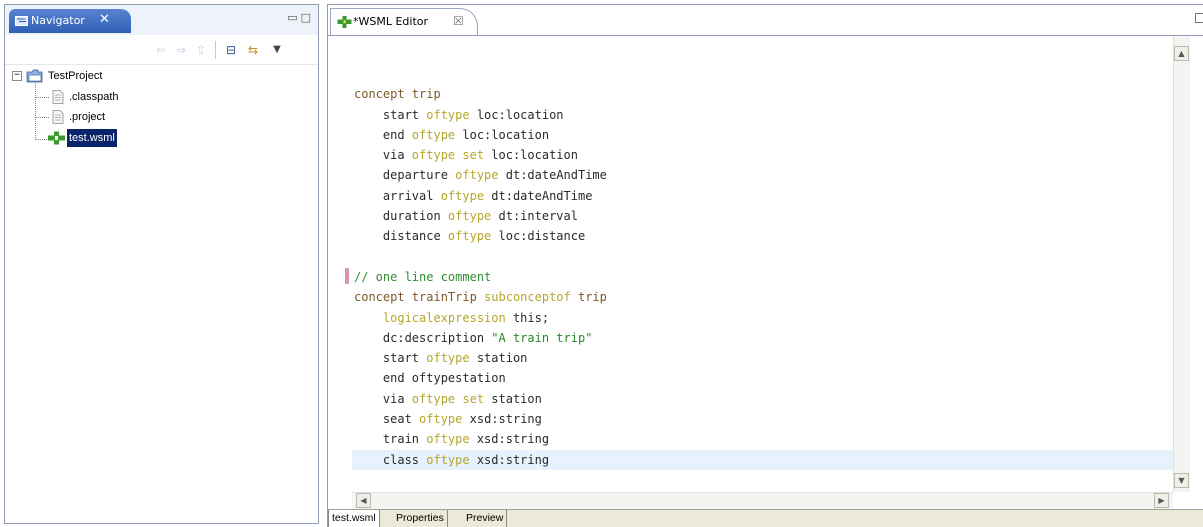 Image resolution: width=1203 pixels, height=527 pixels. Describe the element at coordinates (401, 216) in the screenshot. I see `code-token-plain: duration` at that location.